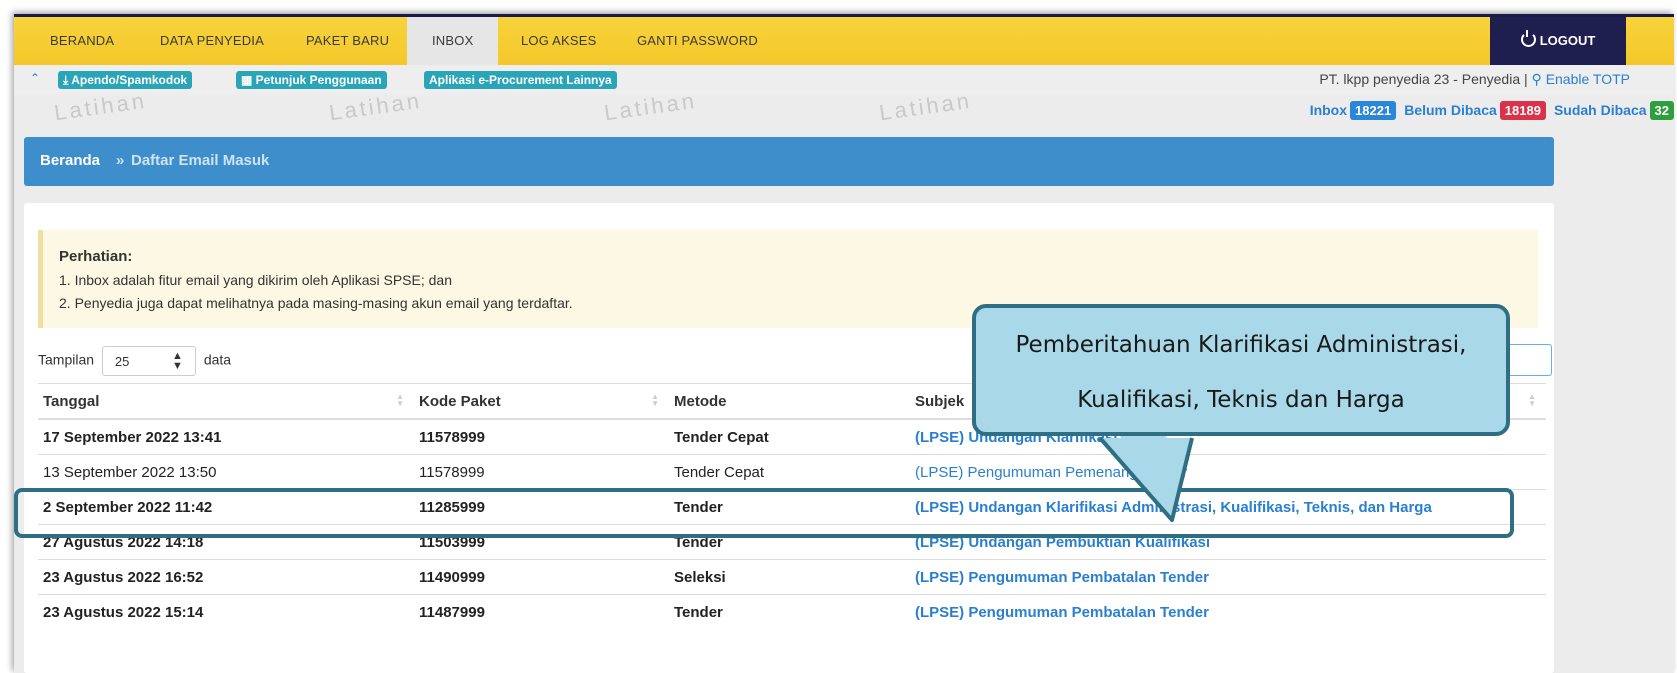 This screenshot has width=1677, height=673. What do you see at coordinates (1228, 472) in the screenshot?
I see `subject-cell: (LPSE) Pengumuman Pemenang Tender` at bounding box center [1228, 472].